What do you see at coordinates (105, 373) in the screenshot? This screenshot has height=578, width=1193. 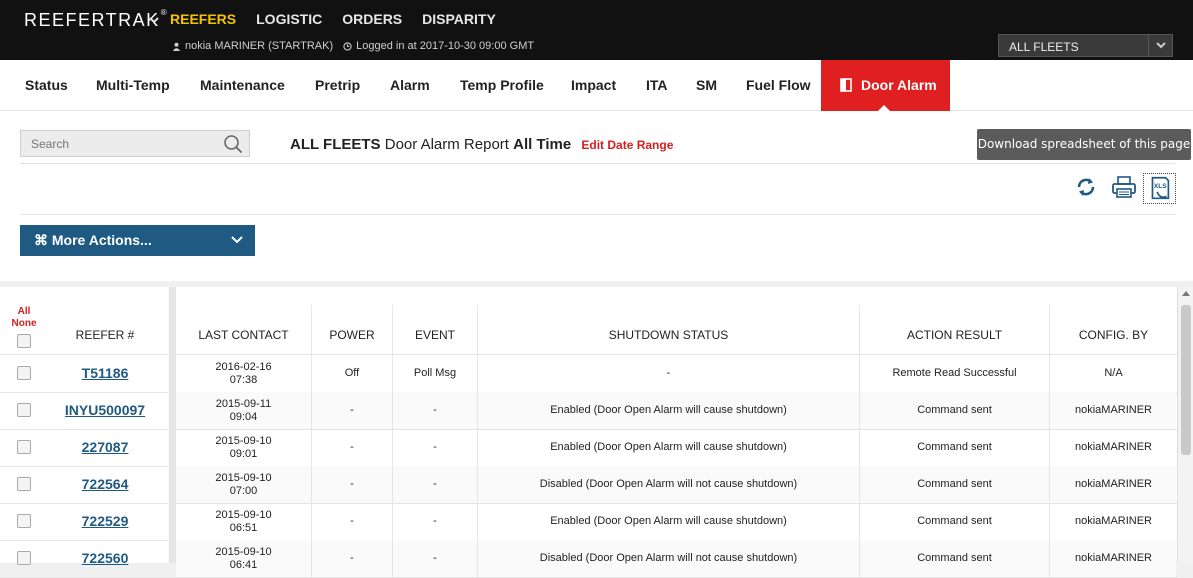 I see `reefer-link: T51186` at bounding box center [105, 373].